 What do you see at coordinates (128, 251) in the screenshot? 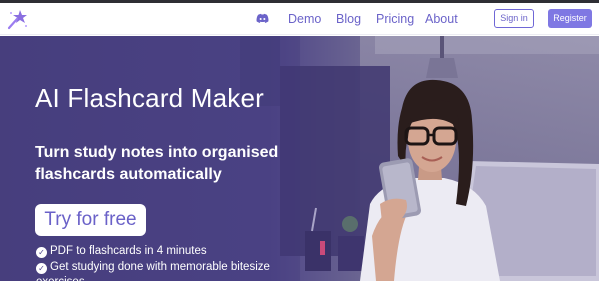
I see `feature-text: PDF to flashcards in 4 minutes` at bounding box center [128, 251].